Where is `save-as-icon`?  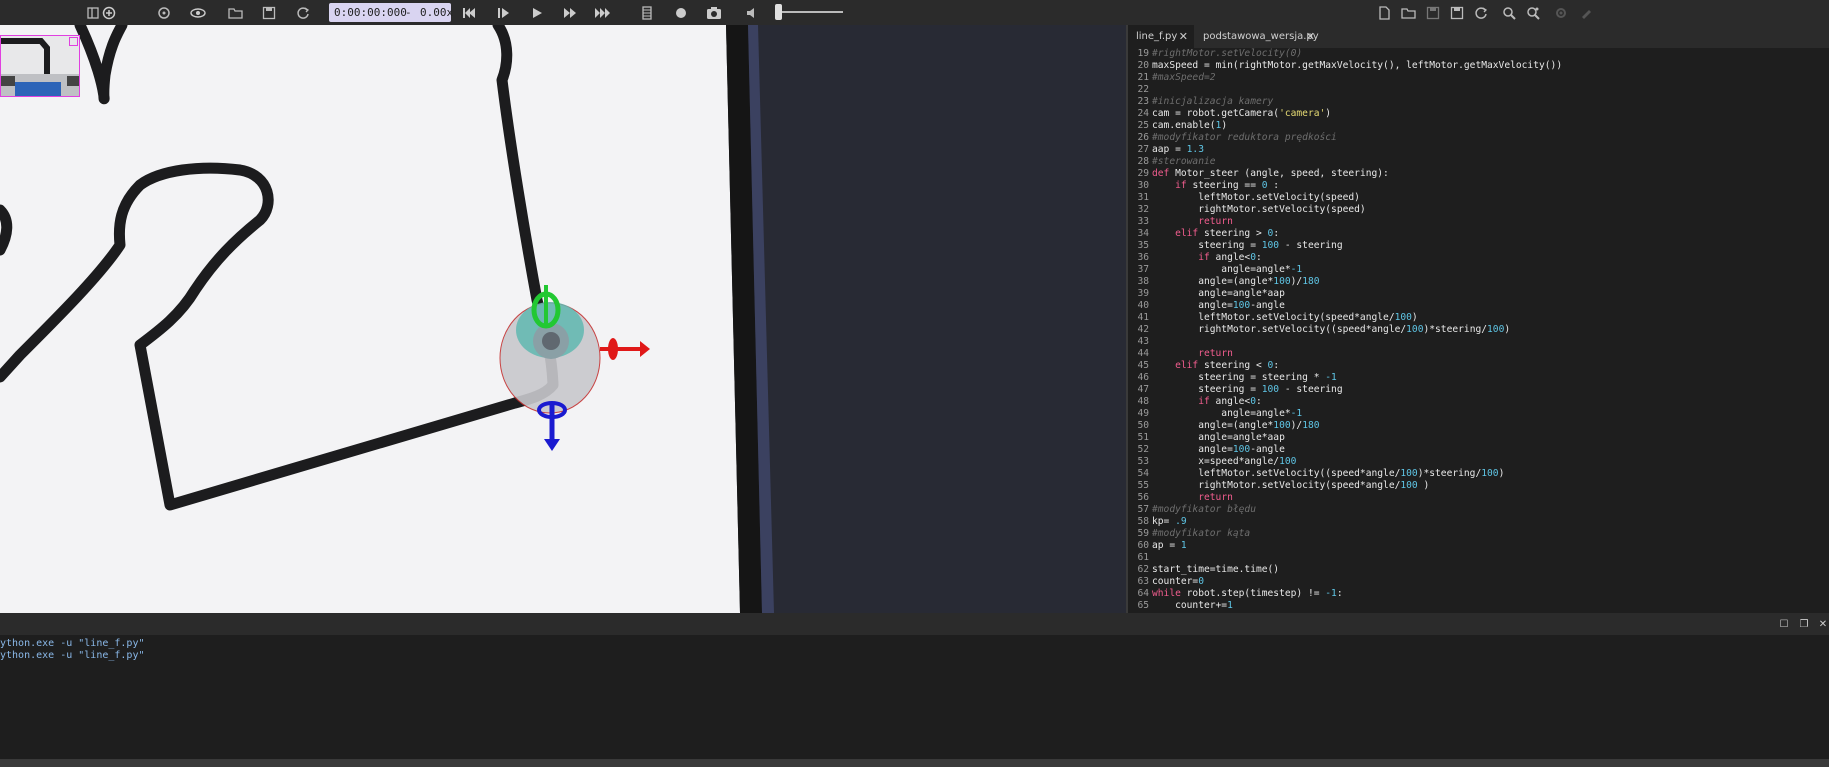 save-as-icon is located at coordinates (1457, 13).